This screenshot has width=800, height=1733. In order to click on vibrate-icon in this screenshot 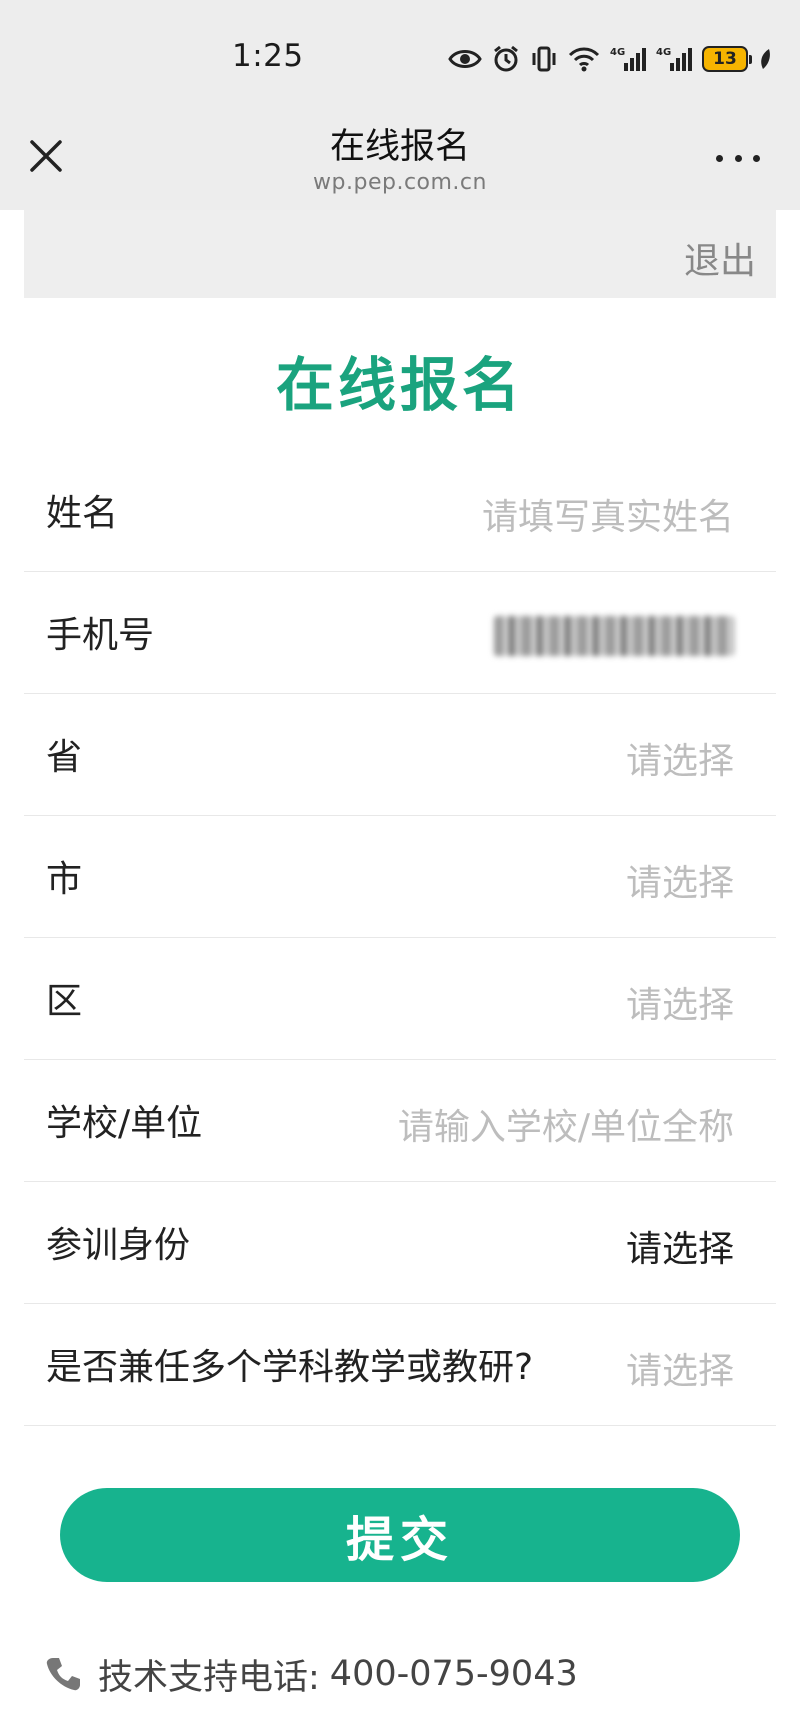, I will do `click(544, 59)`.